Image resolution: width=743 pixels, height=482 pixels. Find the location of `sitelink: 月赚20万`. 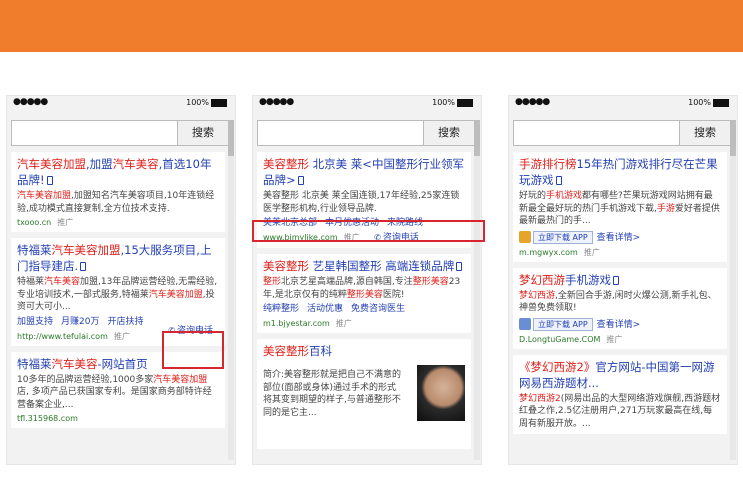

sitelink: 月赚20万 is located at coordinates (80, 322).